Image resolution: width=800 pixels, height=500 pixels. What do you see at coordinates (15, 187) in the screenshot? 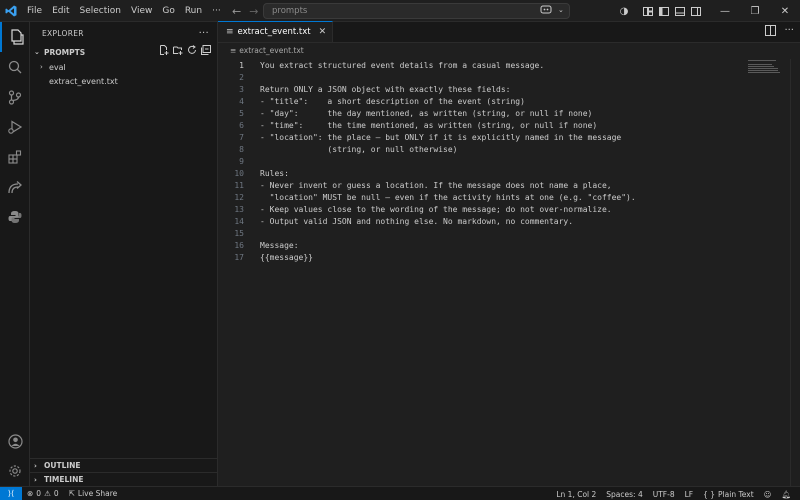
I see `remote-explorer-icon` at bounding box center [15, 187].